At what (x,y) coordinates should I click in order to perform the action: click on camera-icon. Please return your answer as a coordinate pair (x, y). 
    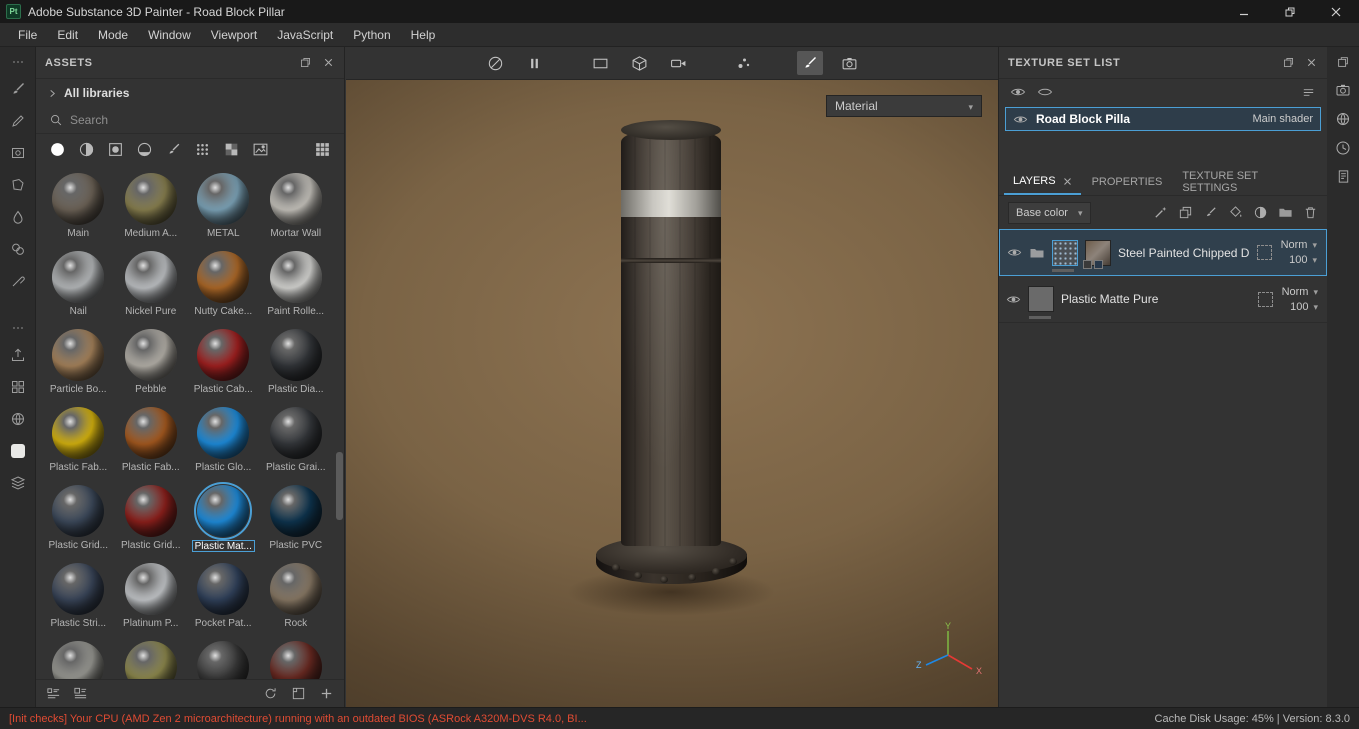
    Looking at the image, I should click on (1343, 90).